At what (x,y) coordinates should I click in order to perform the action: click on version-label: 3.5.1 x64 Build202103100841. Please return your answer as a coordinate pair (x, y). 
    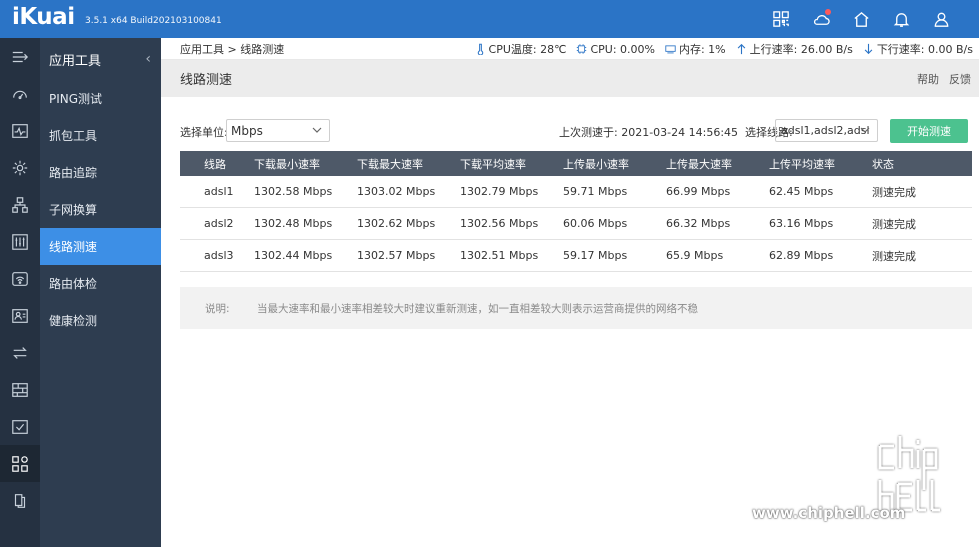
    Looking at the image, I should click on (153, 21).